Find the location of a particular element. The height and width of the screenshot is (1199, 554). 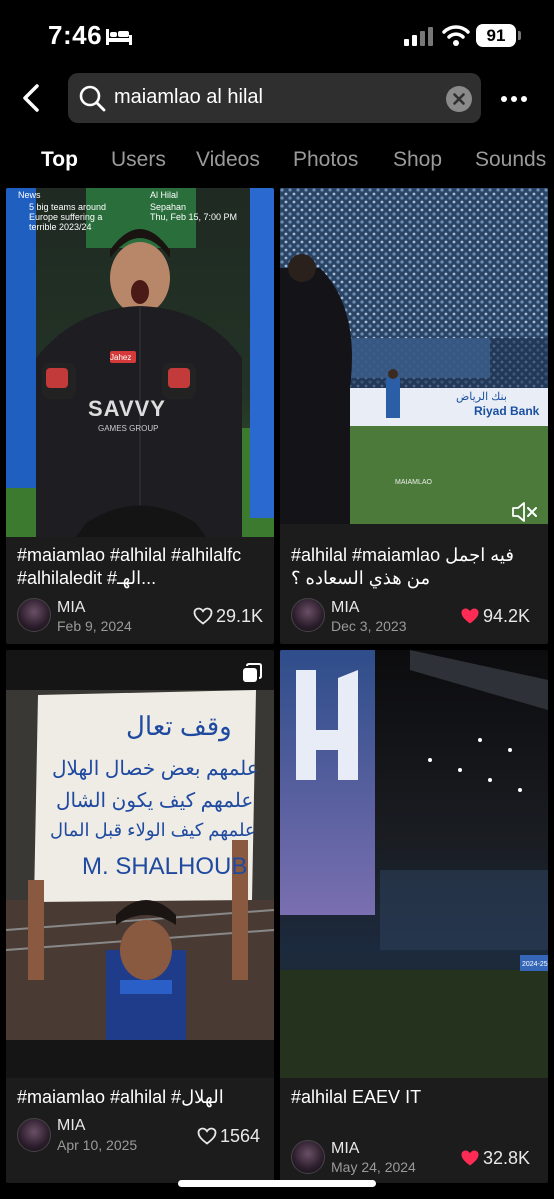

post-date: Apr 10, 2025 is located at coordinates (97, 1145).